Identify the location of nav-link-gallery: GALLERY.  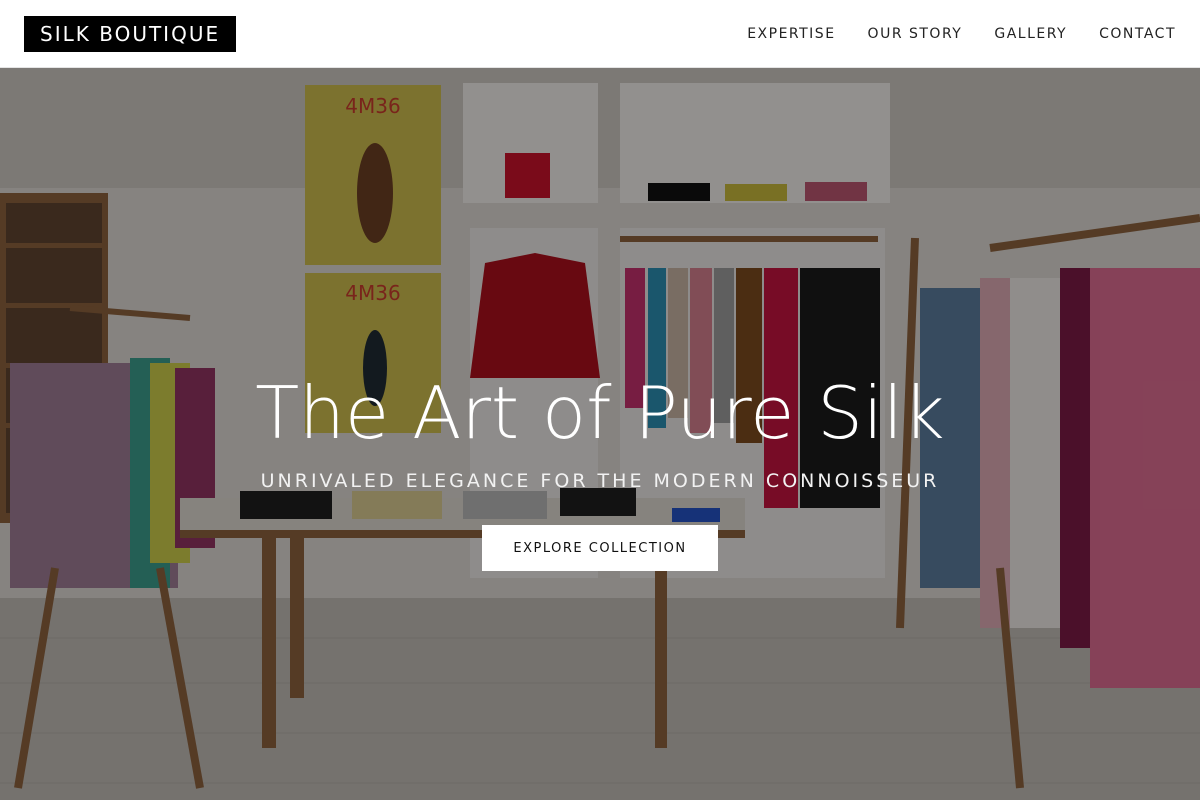
(1030, 34).